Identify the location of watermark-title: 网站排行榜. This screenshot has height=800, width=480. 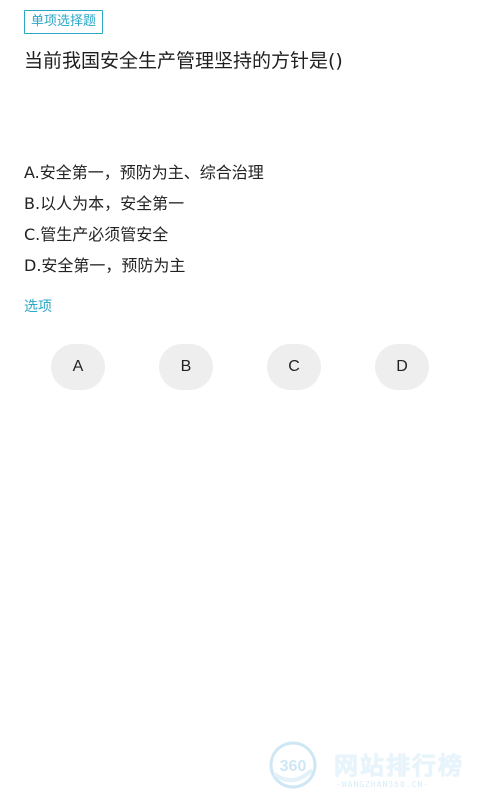
(399, 766).